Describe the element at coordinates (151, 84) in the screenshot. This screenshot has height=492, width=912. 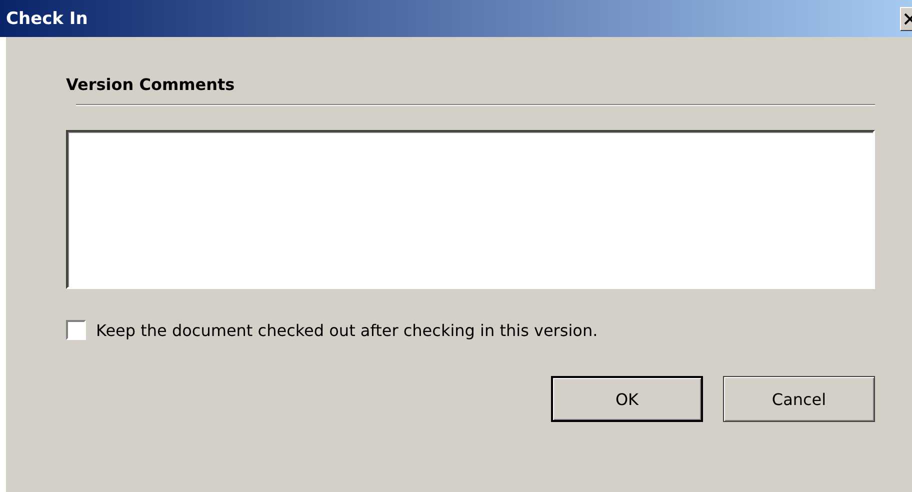
I see `section-heading: Version Comments` at that location.